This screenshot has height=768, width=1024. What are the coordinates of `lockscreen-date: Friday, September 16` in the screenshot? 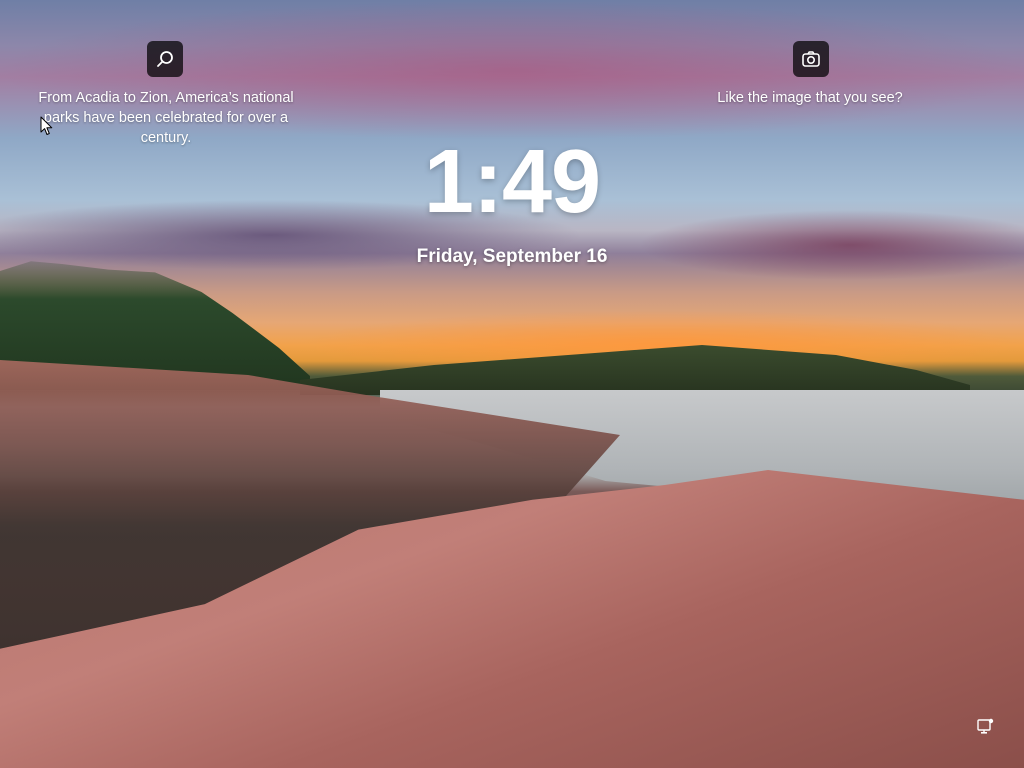 It's located at (512, 256).